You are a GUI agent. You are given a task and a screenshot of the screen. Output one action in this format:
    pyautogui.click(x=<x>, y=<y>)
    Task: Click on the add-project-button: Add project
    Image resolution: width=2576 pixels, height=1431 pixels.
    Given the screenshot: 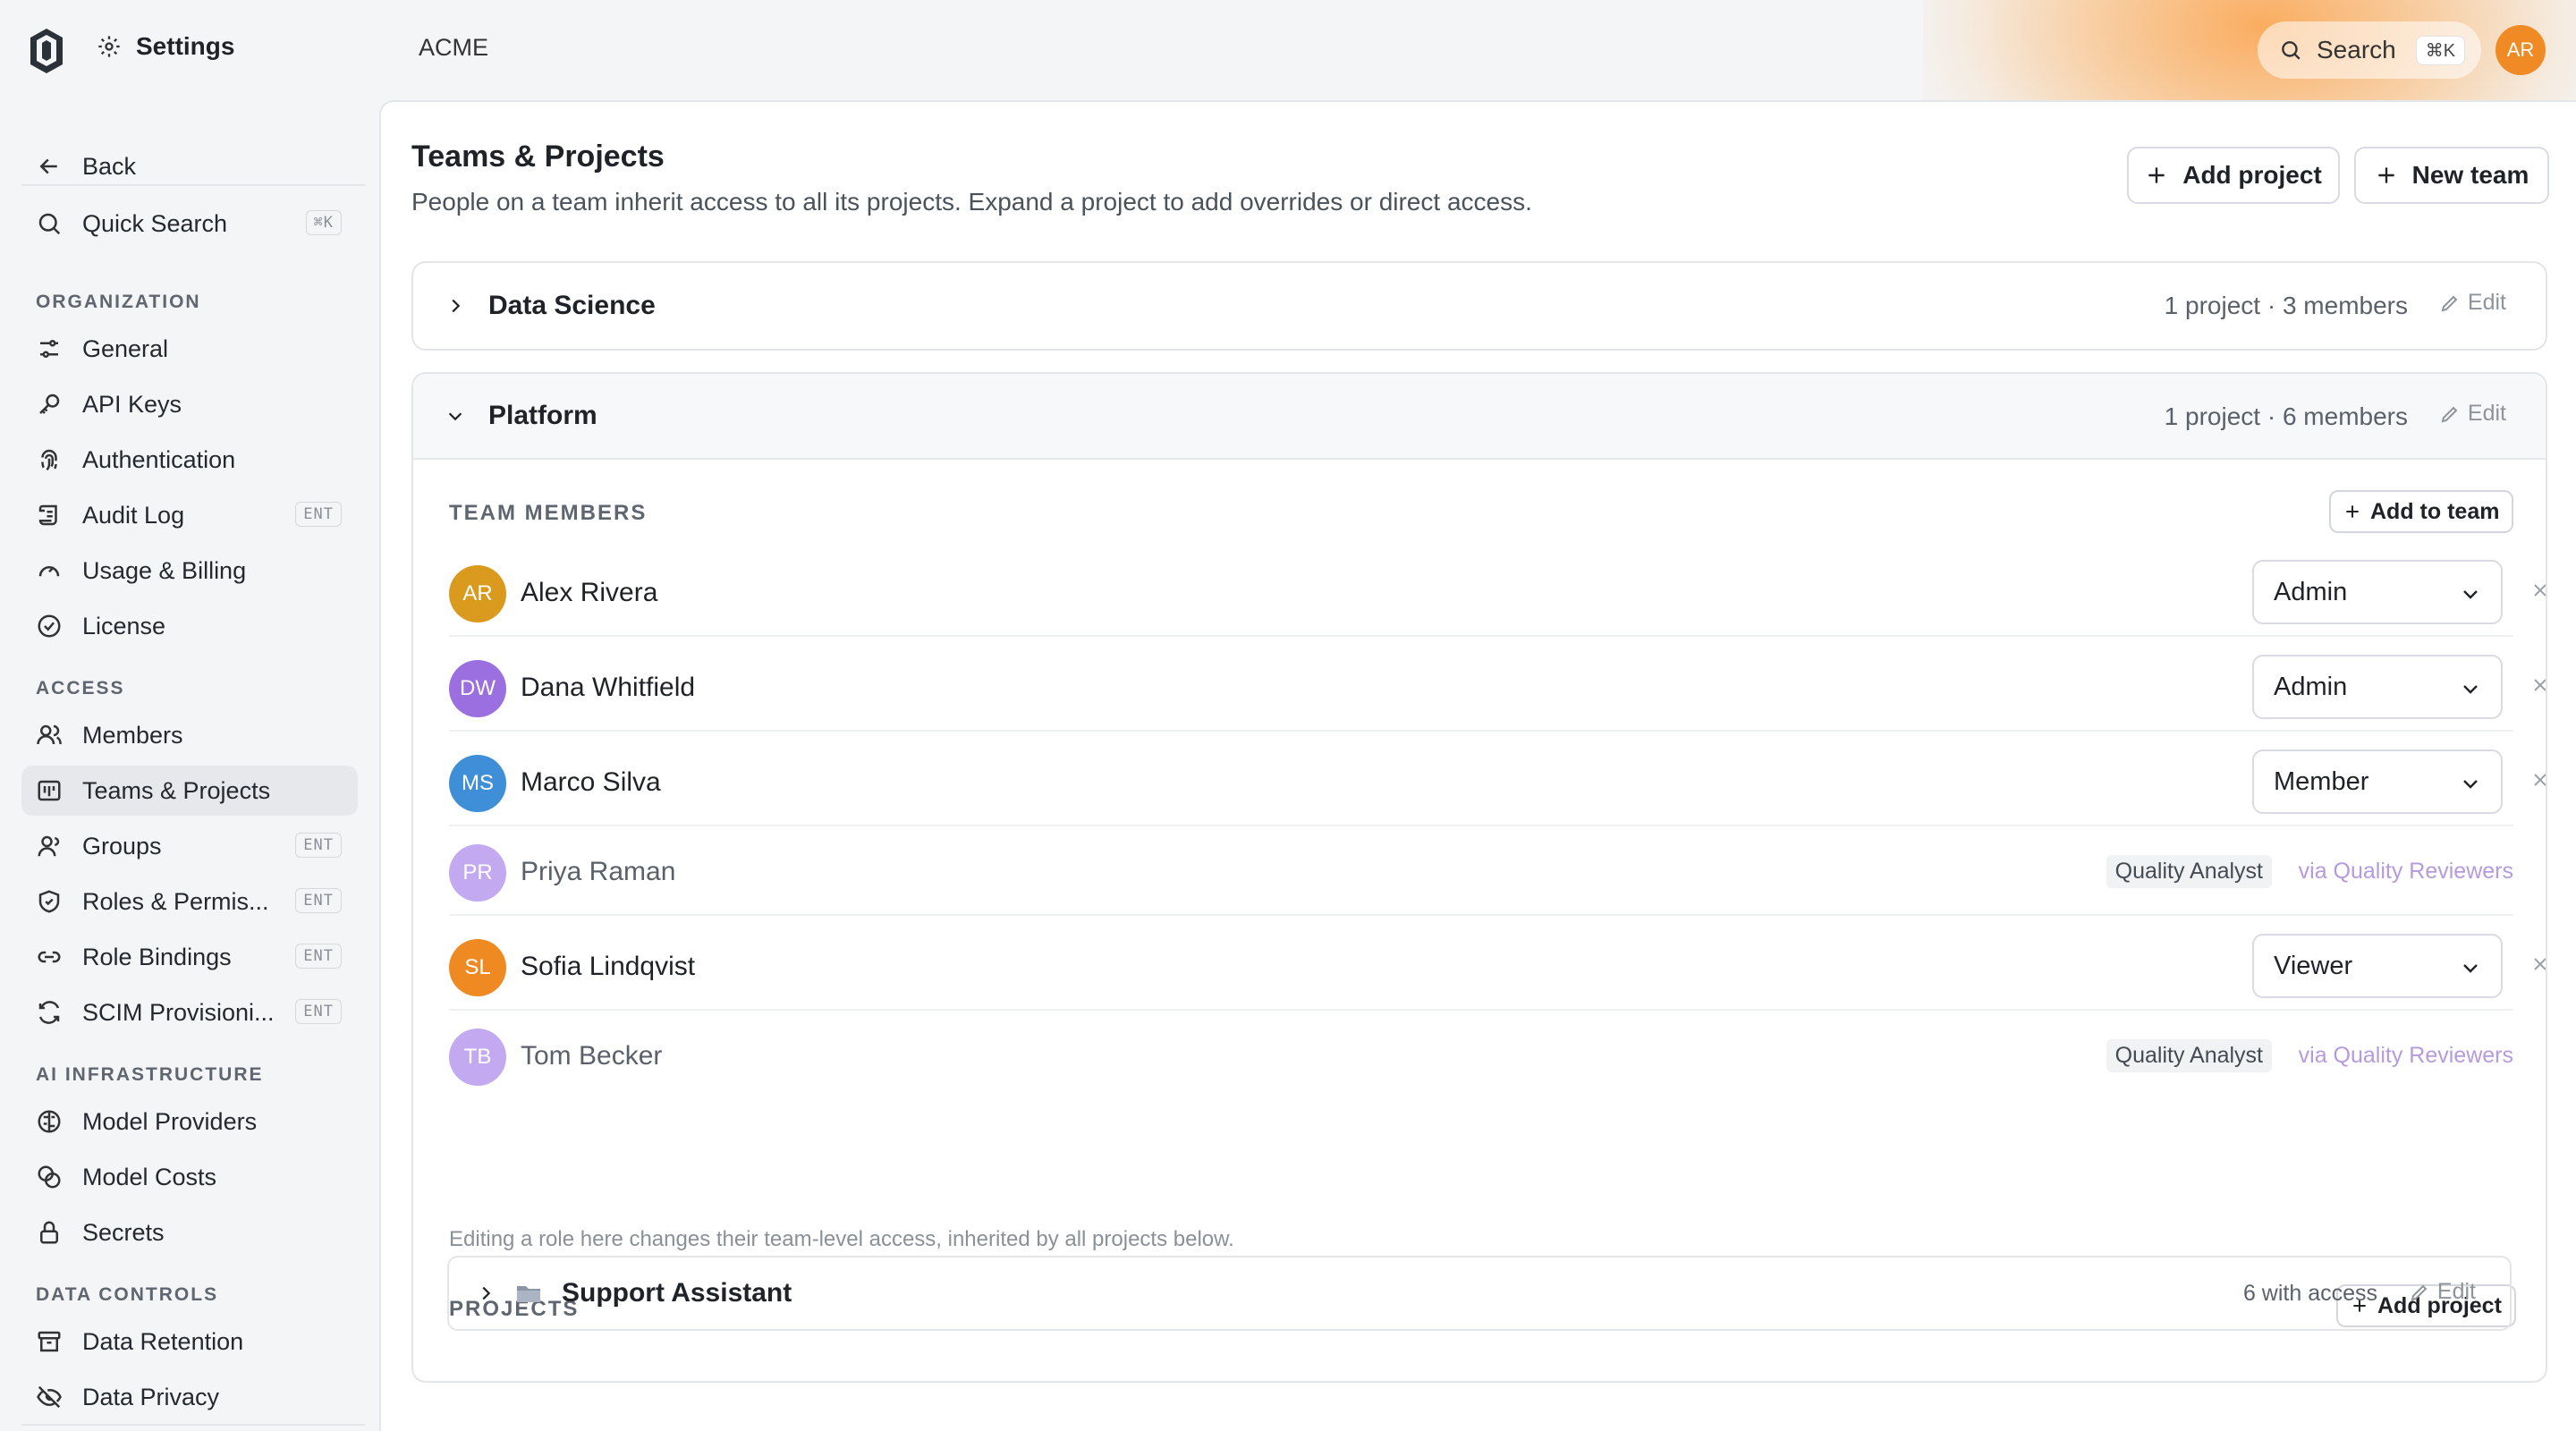 What is the action you would take?
    pyautogui.click(x=2233, y=176)
    